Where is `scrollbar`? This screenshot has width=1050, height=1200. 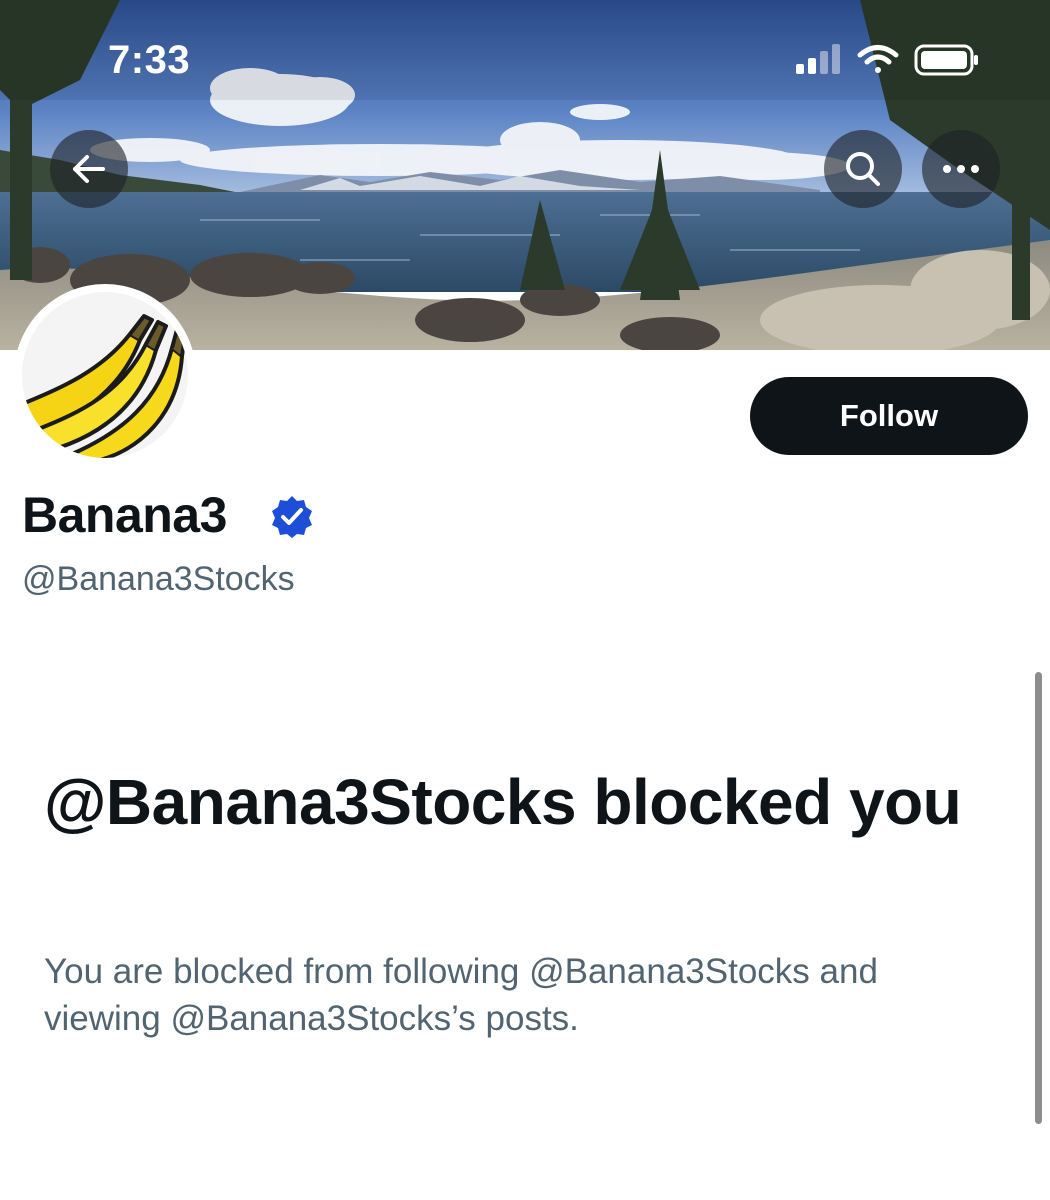 scrollbar is located at coordinates (1038, 898).